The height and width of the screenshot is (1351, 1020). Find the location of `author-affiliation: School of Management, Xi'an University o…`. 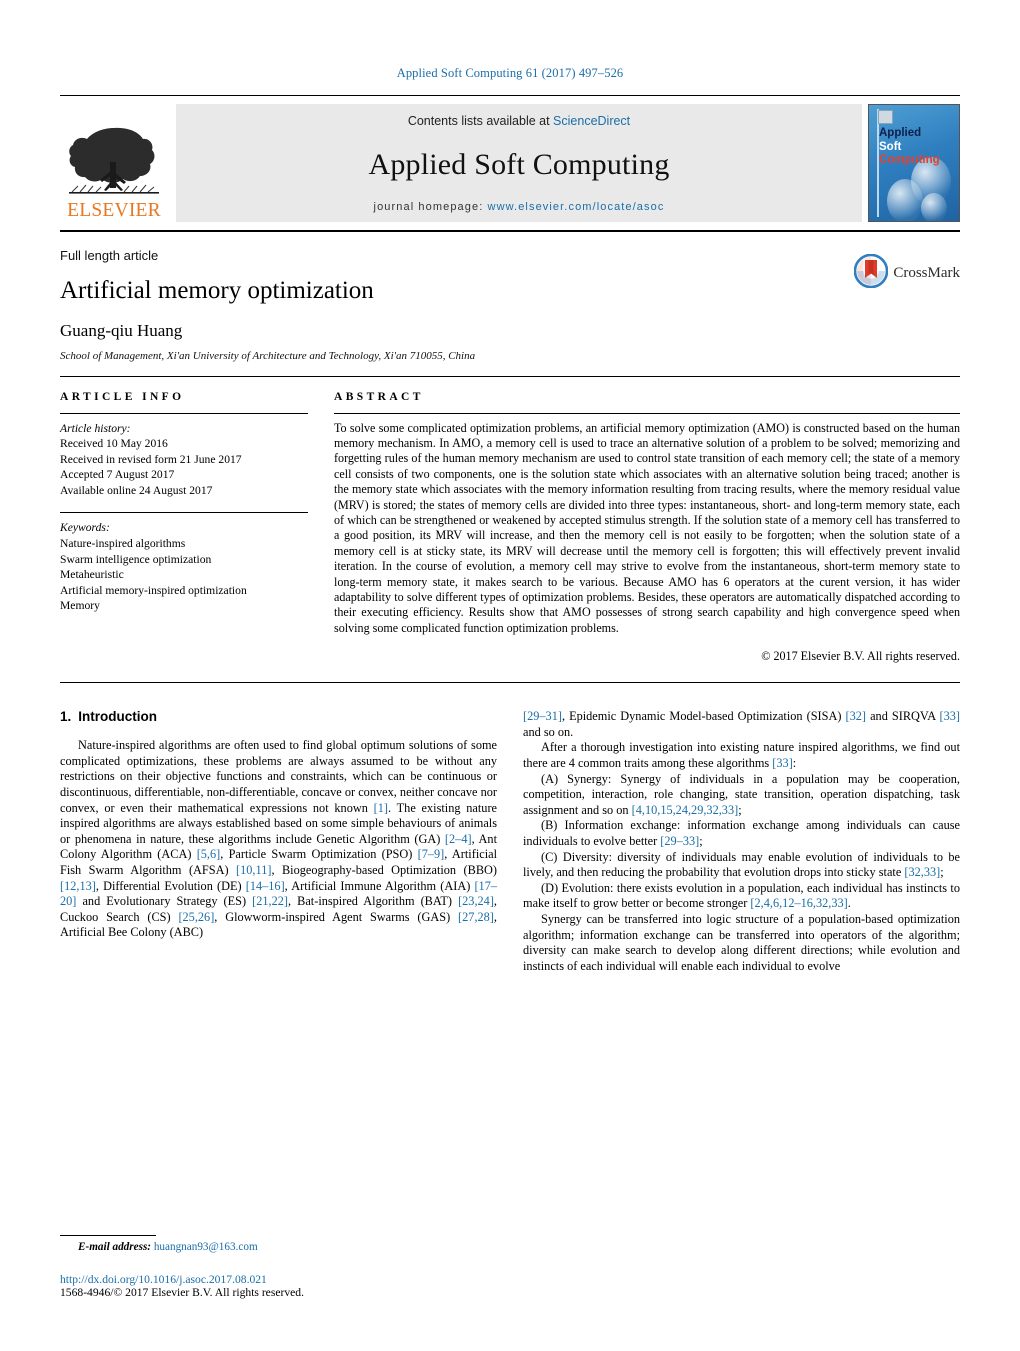

author-affiliation: School of Management, Xi'an University o… is located at coordinates (268, 355).